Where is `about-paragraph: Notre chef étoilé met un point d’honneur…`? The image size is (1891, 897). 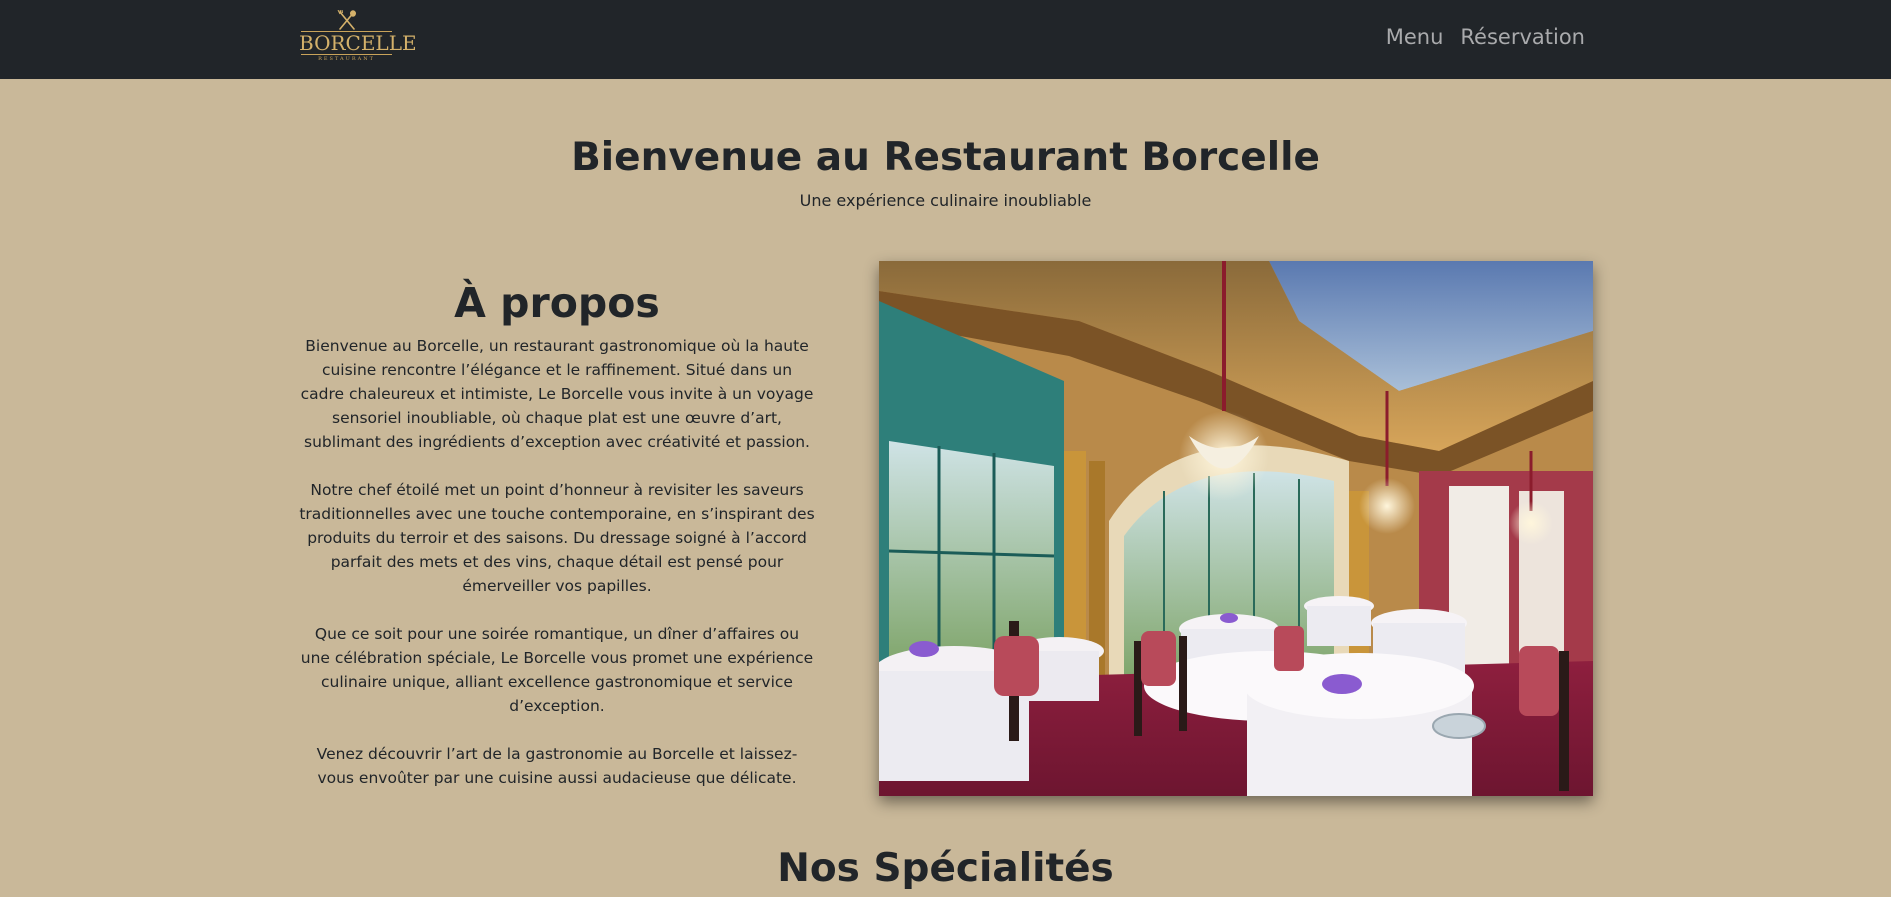 about-paragraph: Notre chef étoilé met un point d’honneur… is located at coordinates (557, 538).